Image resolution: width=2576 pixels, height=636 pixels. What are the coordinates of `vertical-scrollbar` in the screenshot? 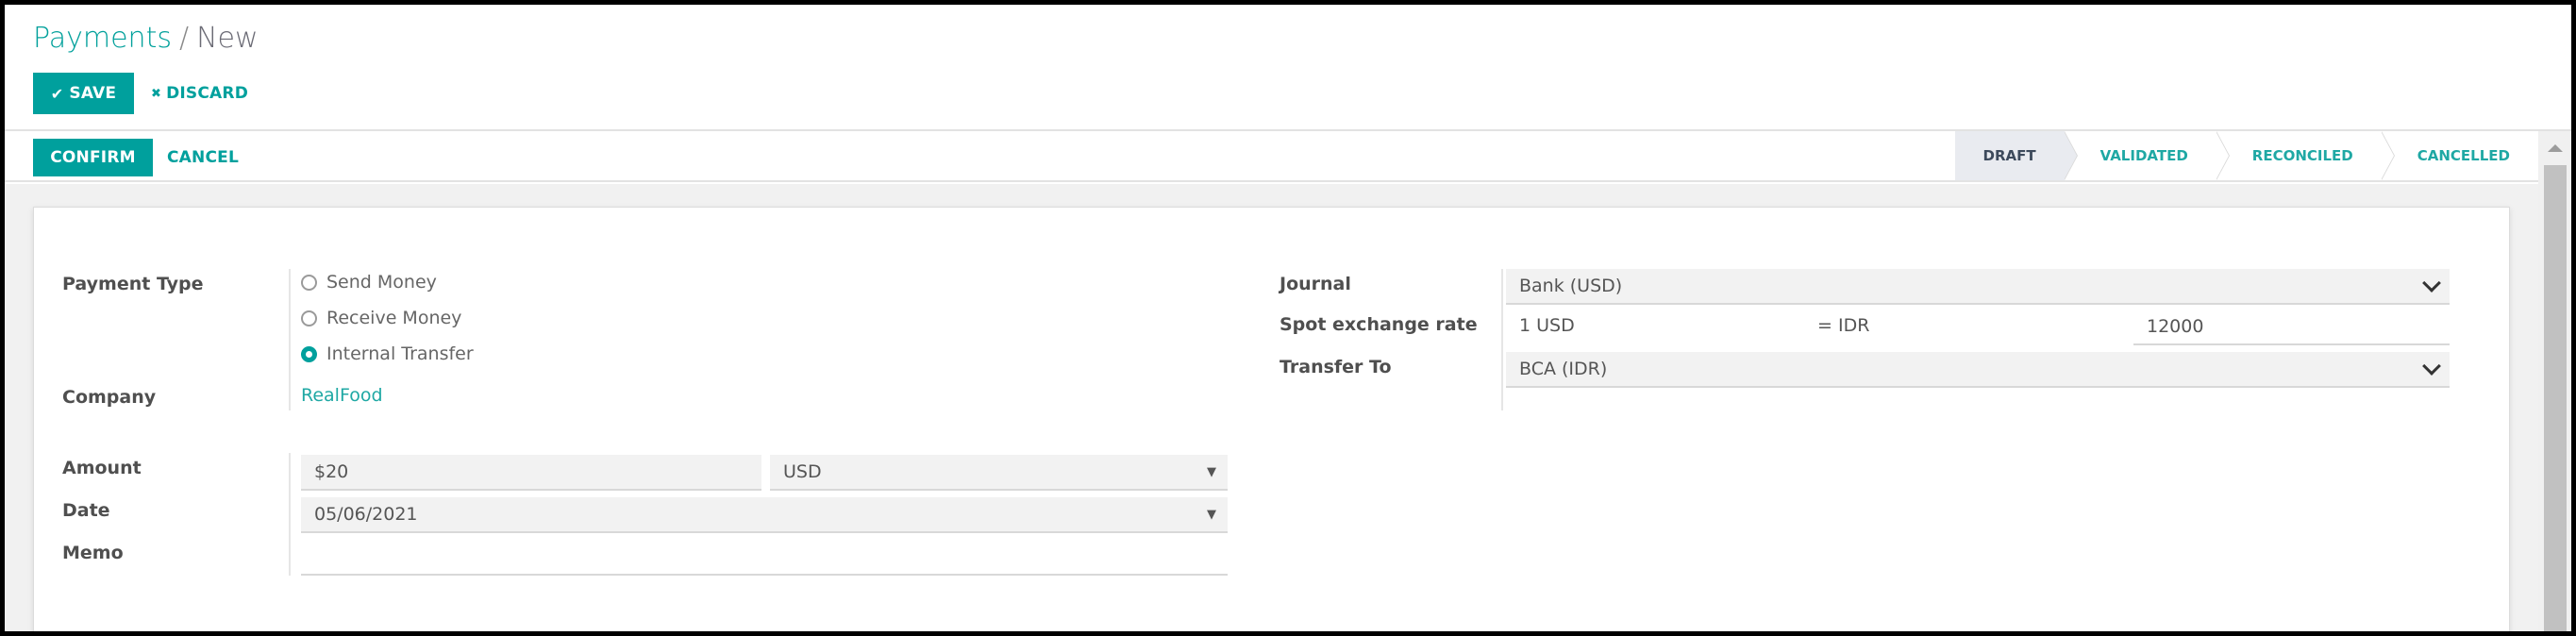 It's located at (2554, 381).